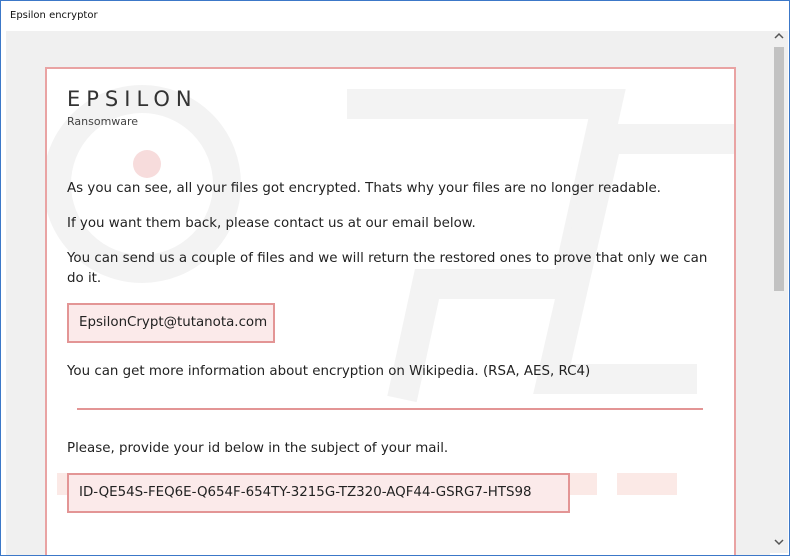  I want to click on vertical-scrollbar, so click(779, 292).